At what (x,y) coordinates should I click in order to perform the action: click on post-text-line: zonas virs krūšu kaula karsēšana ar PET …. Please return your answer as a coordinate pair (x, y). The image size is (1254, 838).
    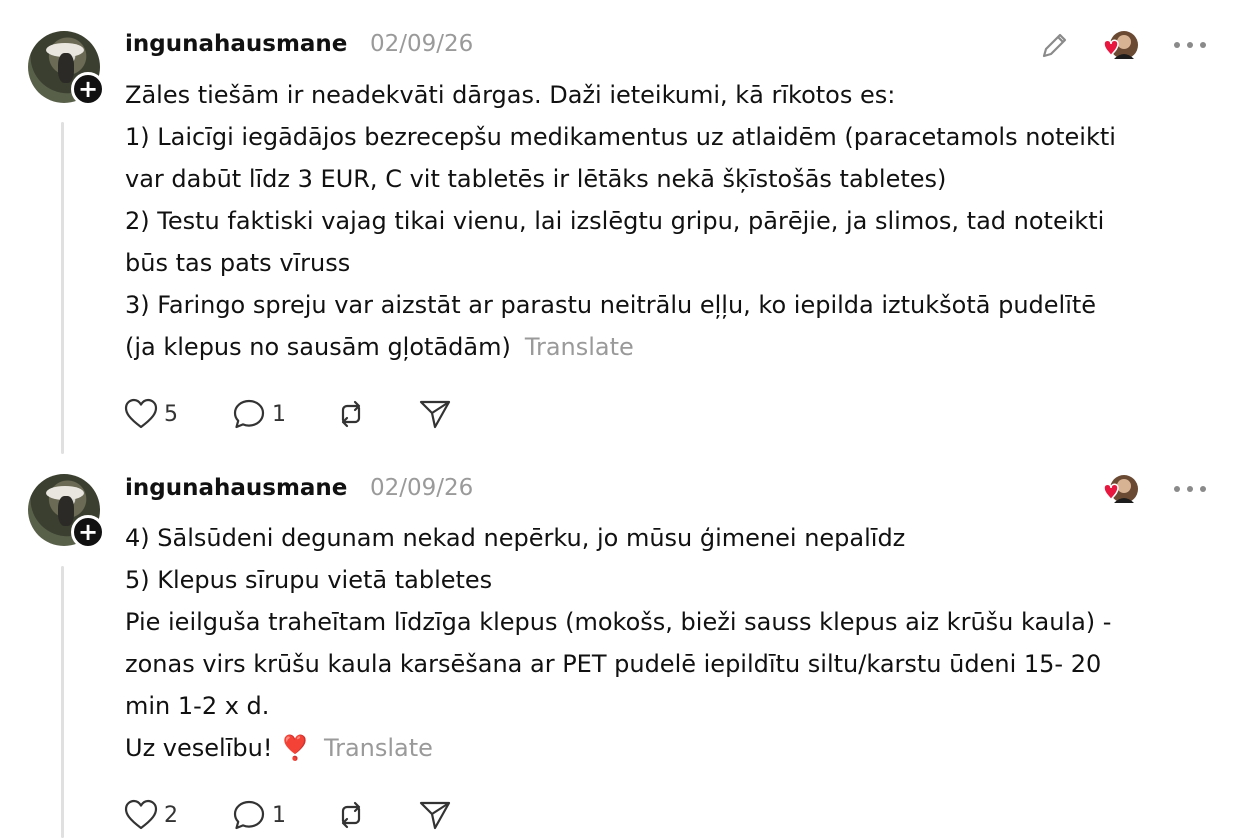
    Looking at the image, I should click on (613, 664).